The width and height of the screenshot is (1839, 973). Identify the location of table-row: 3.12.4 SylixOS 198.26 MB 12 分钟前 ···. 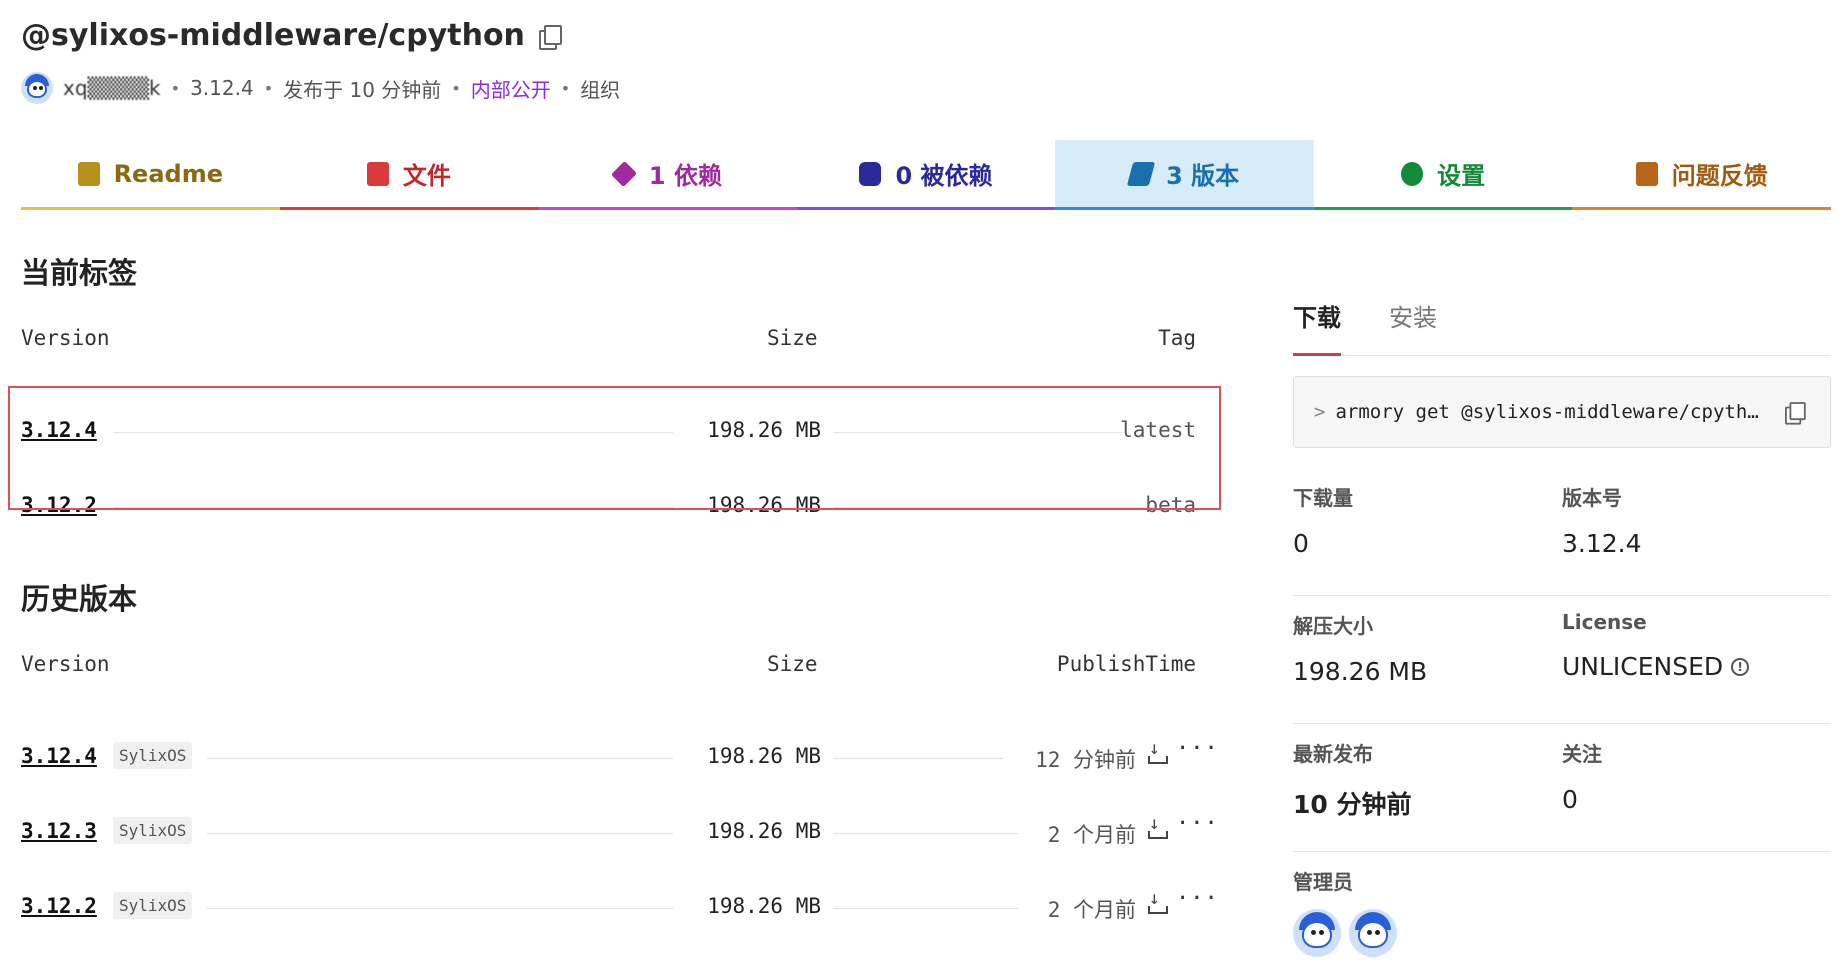
(619, 771).